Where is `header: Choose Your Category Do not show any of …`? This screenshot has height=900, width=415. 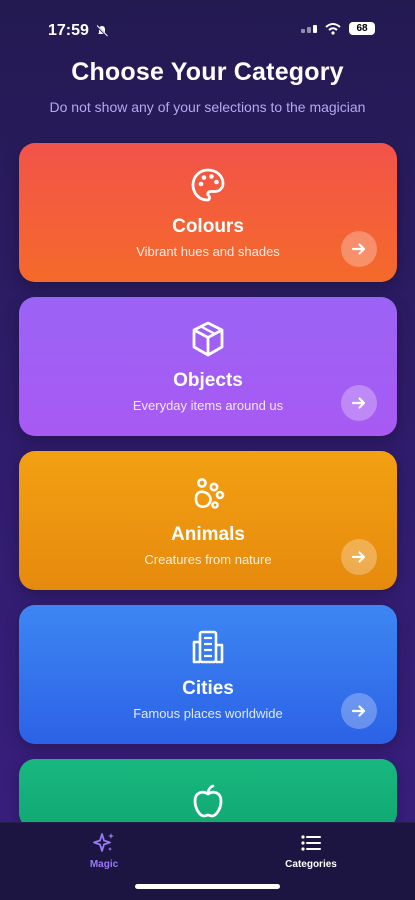 header: Choose Your Category Do not show any of … is located at coordinates (207, 86).